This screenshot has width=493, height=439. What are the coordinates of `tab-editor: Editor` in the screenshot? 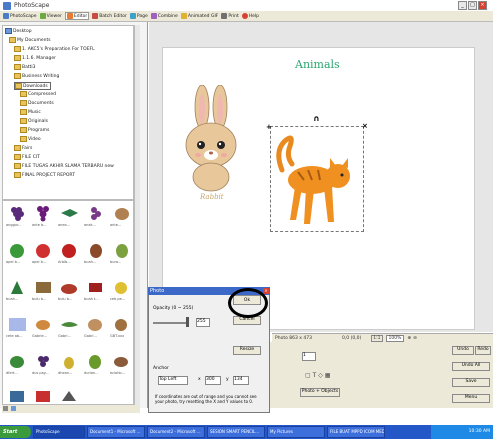 It's located at (77, 16).